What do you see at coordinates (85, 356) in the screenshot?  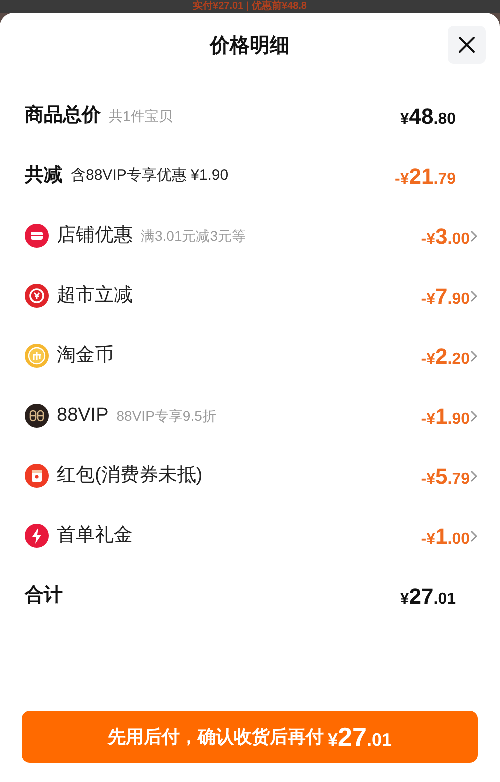 I see `row-label: 淘金币` at bounding box center [85, 356].